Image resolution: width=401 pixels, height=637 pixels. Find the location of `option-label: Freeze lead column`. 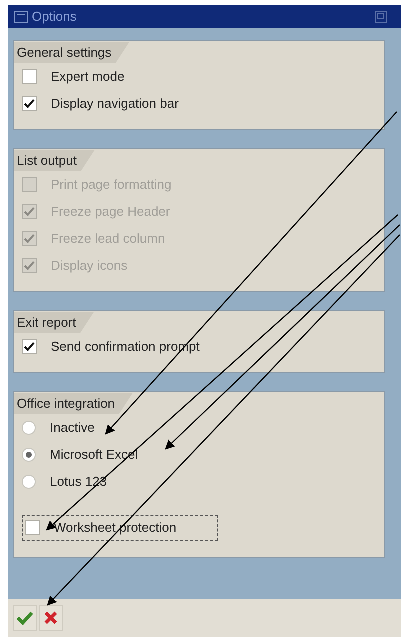

option-label: Freeze lead column is located at coordinates (108, 239).